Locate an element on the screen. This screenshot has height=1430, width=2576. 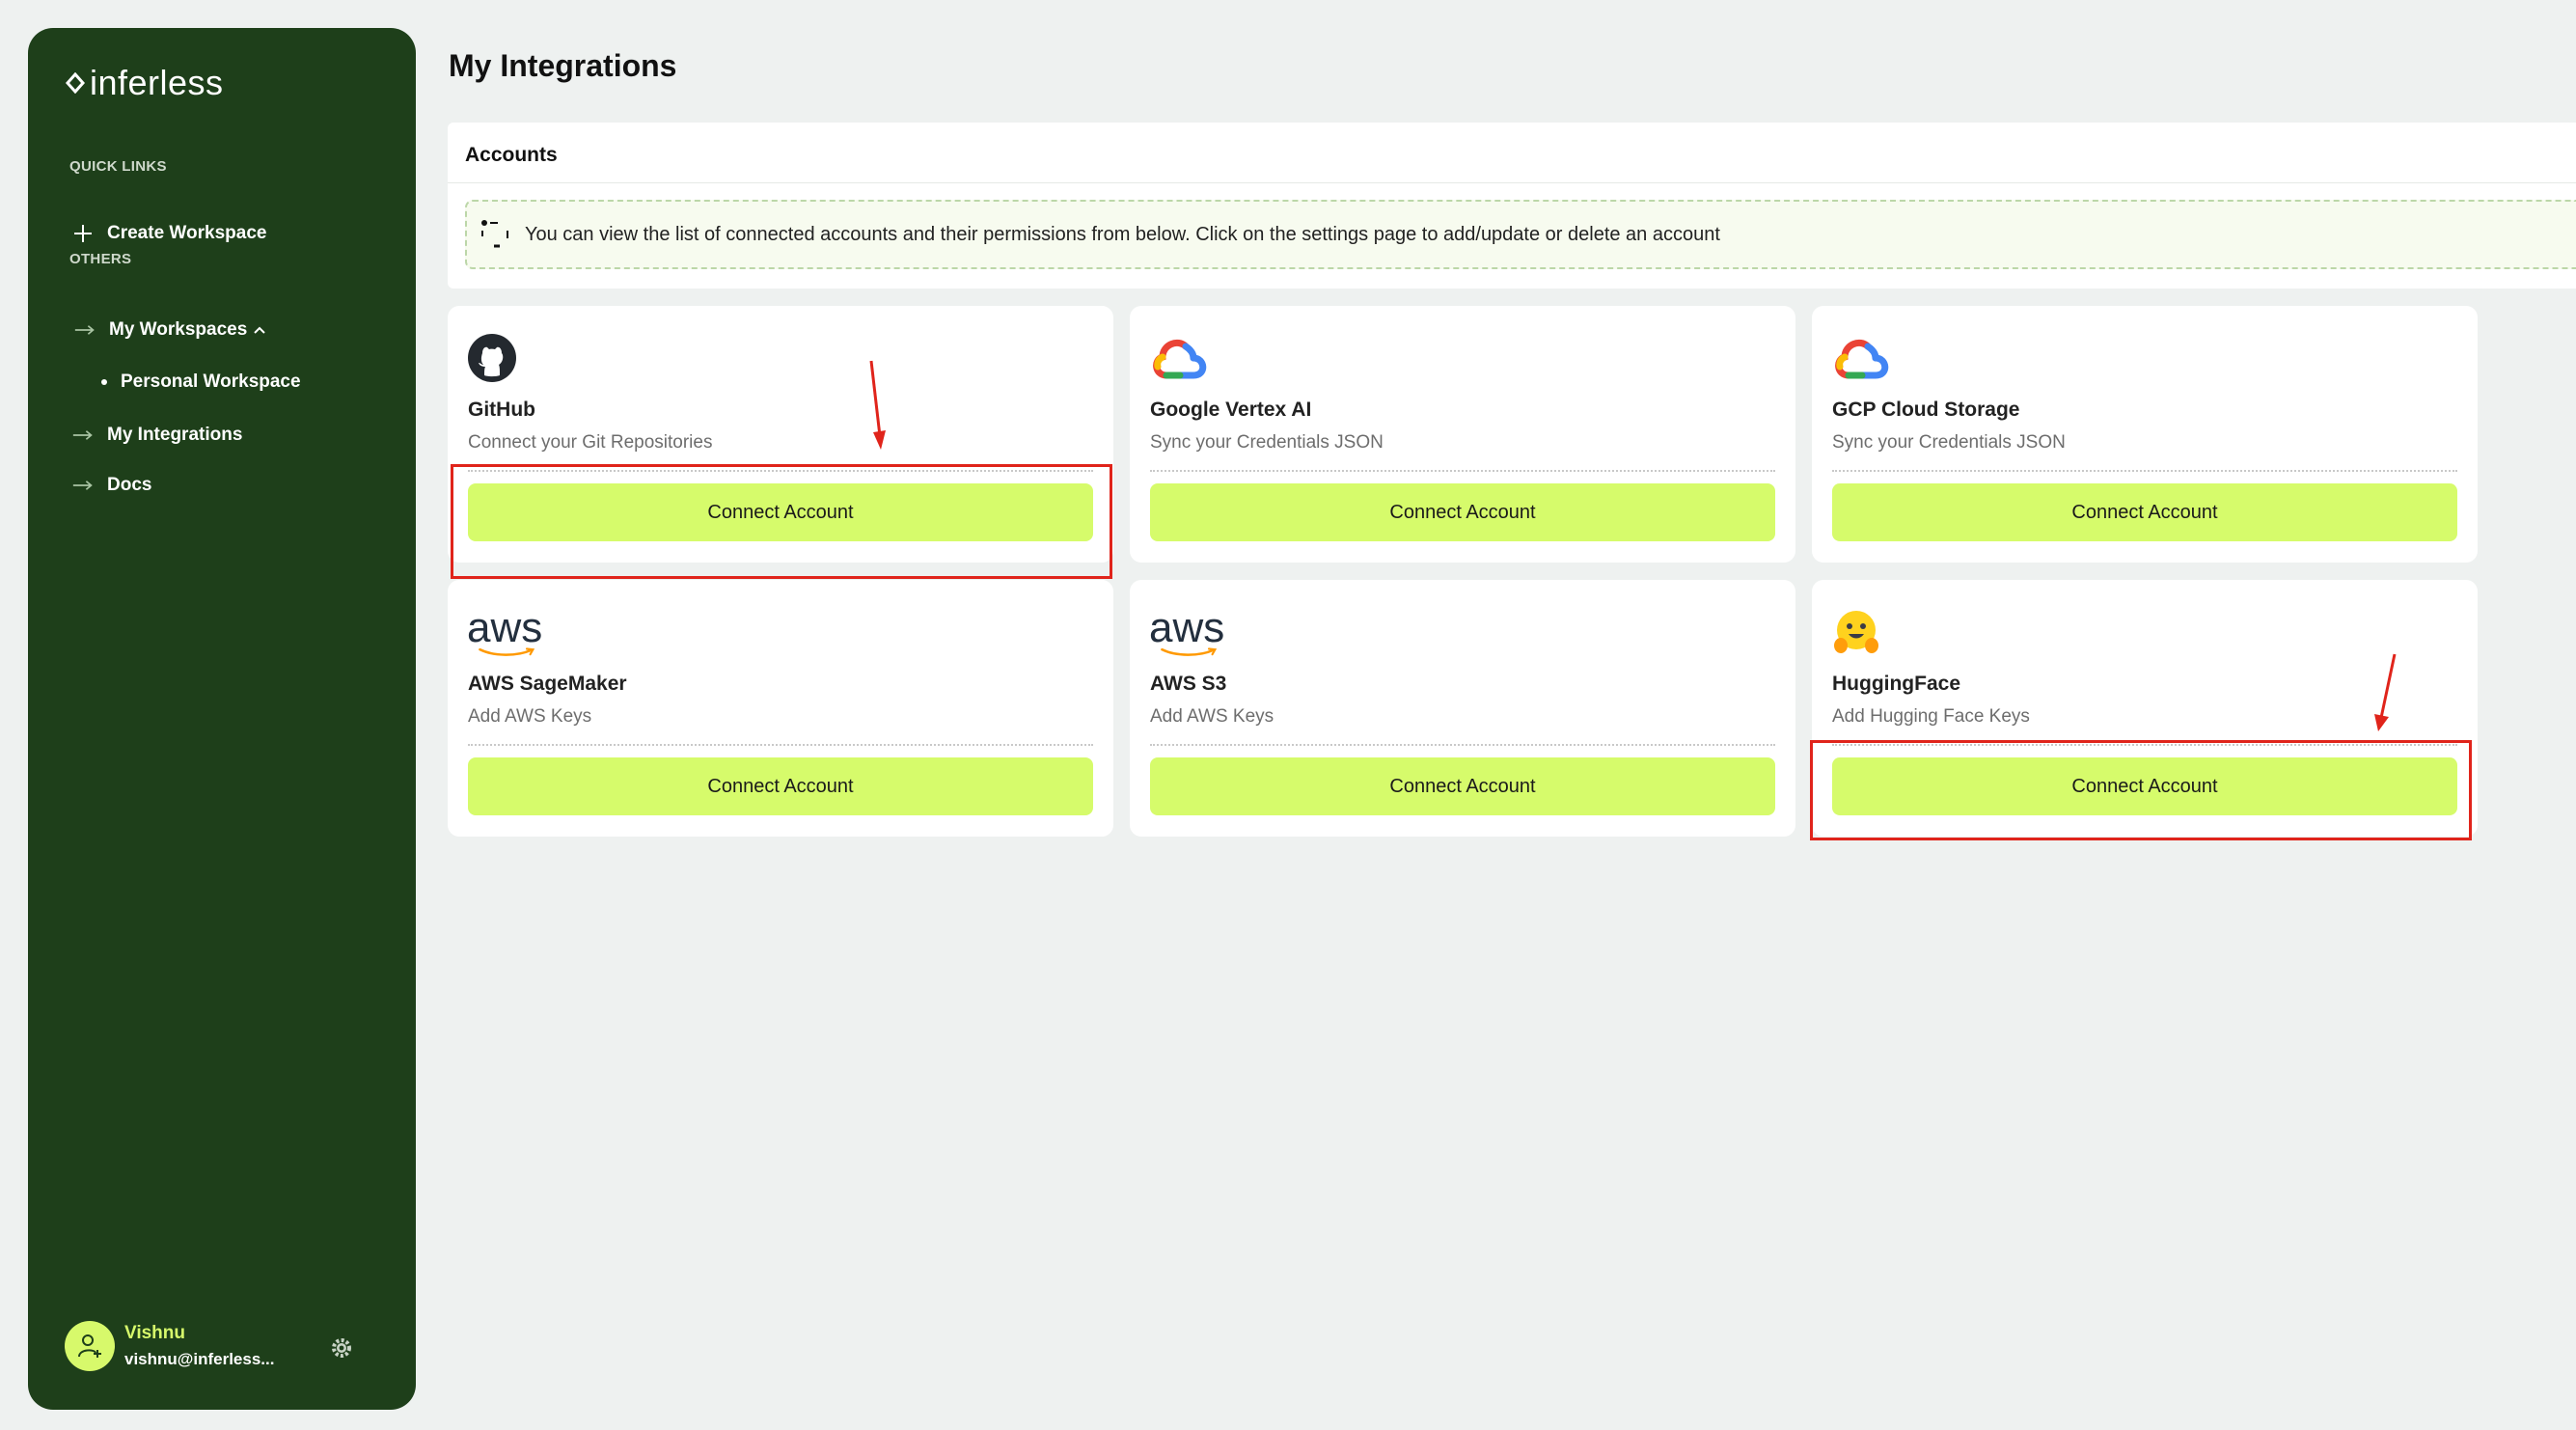
bullet-icon is located at coordinates (104, 382).